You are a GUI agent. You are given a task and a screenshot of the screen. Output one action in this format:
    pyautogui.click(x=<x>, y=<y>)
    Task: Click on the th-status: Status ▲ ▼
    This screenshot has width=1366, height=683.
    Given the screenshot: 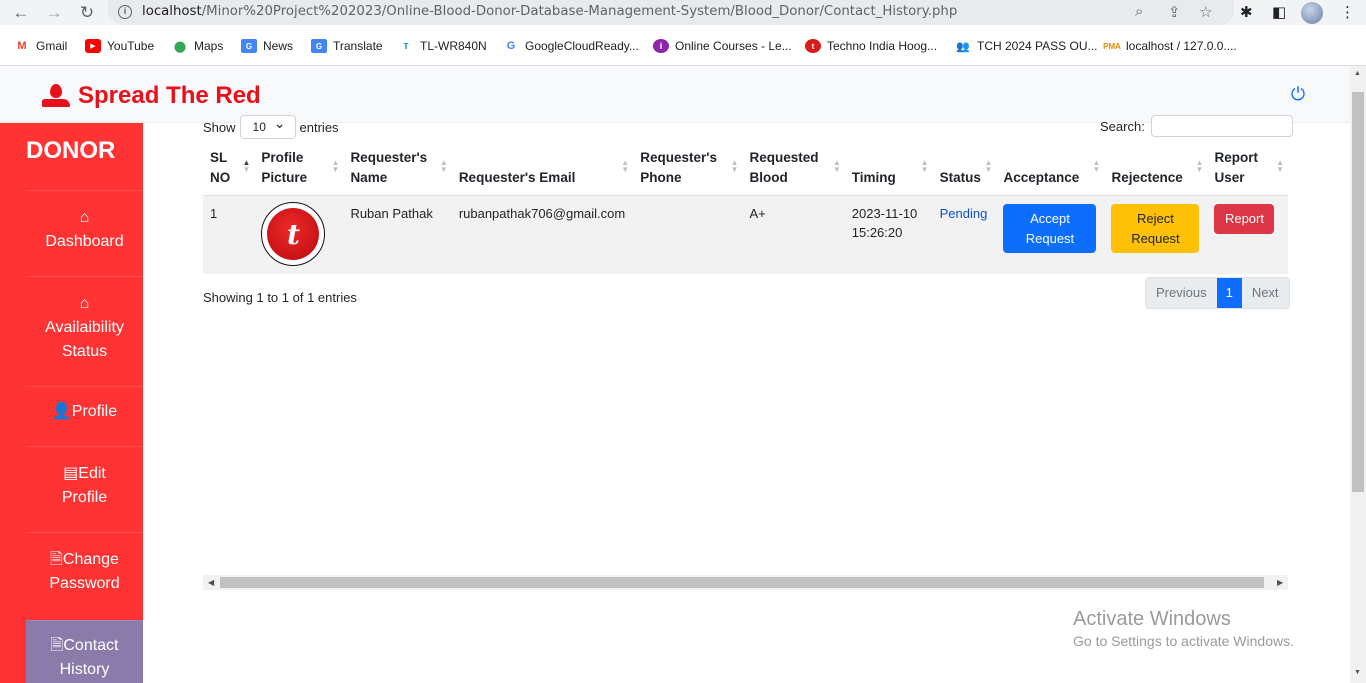 What is the action you would take?
    pyautogui.click(x=964, y=170)
    